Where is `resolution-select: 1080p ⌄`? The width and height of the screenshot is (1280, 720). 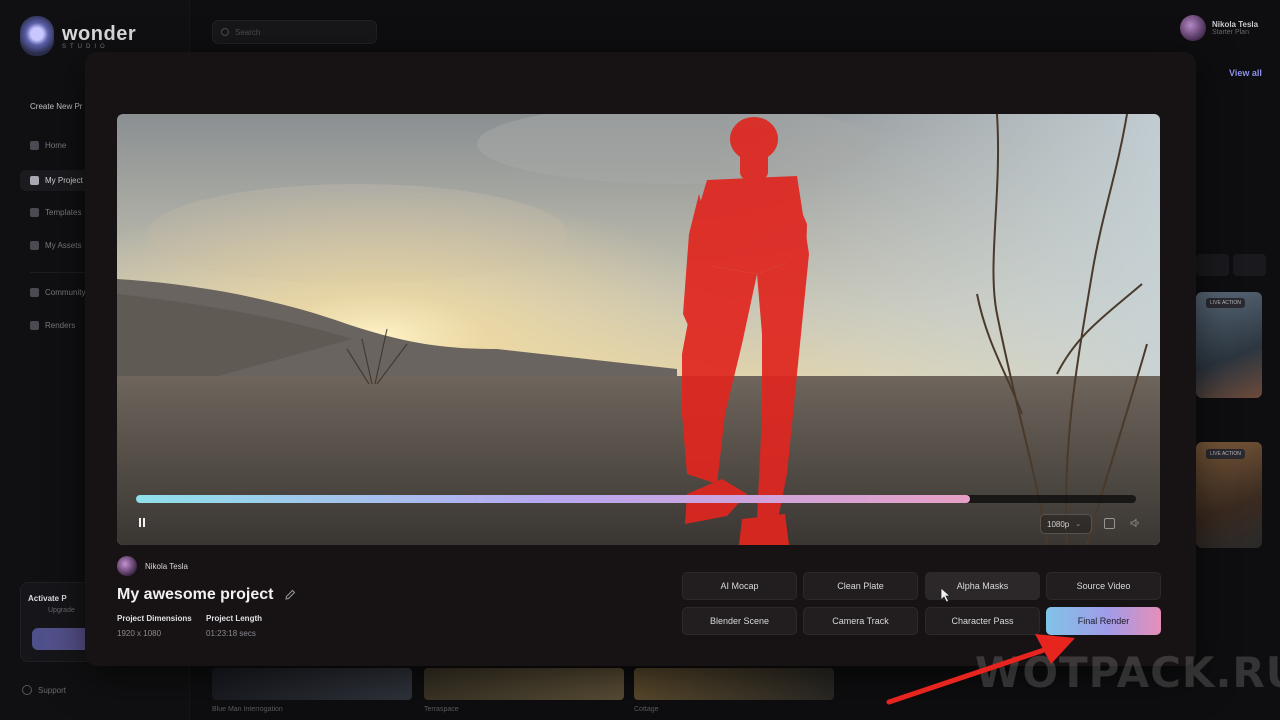 resolution-select: 1080p ⌄ is located at coordinates (1066, 524).